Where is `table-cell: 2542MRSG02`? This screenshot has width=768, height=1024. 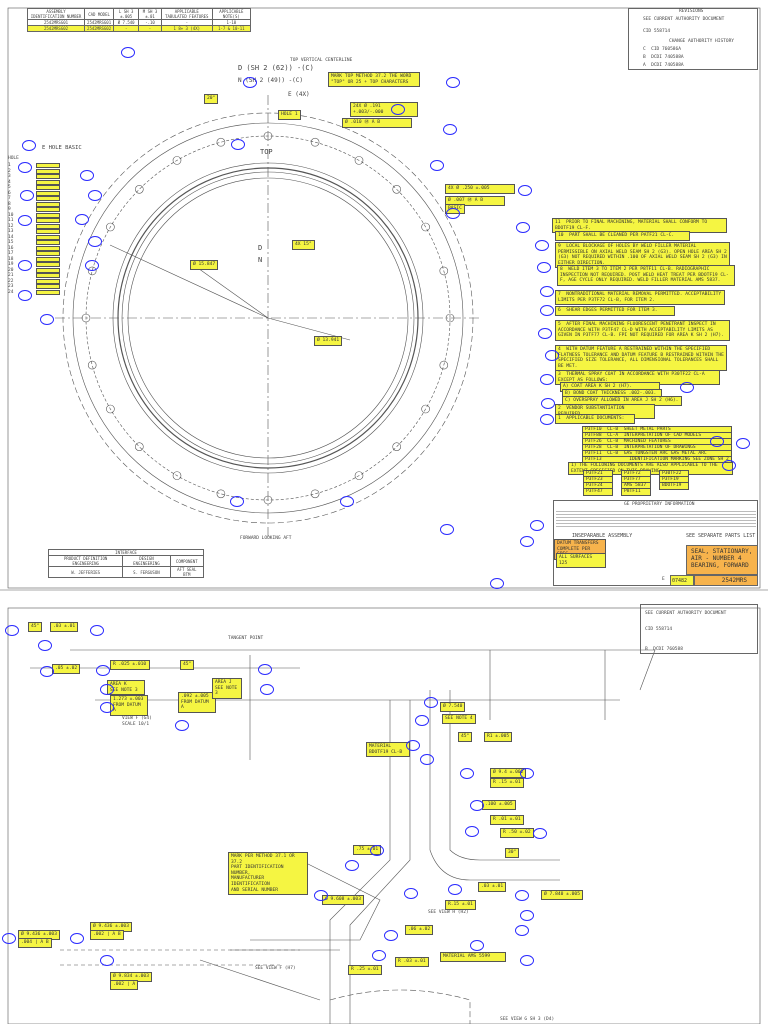
table-cell: 2542MRSG02 is located at coordinates (99, 28).